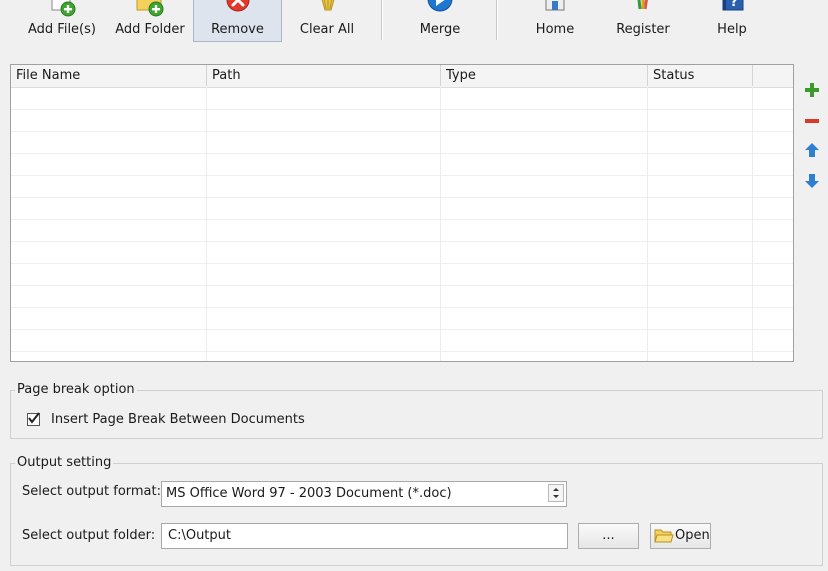  Describe the element at coordinates (440, 21) in the screenshot. I see `merge-button: Merge` at that location.